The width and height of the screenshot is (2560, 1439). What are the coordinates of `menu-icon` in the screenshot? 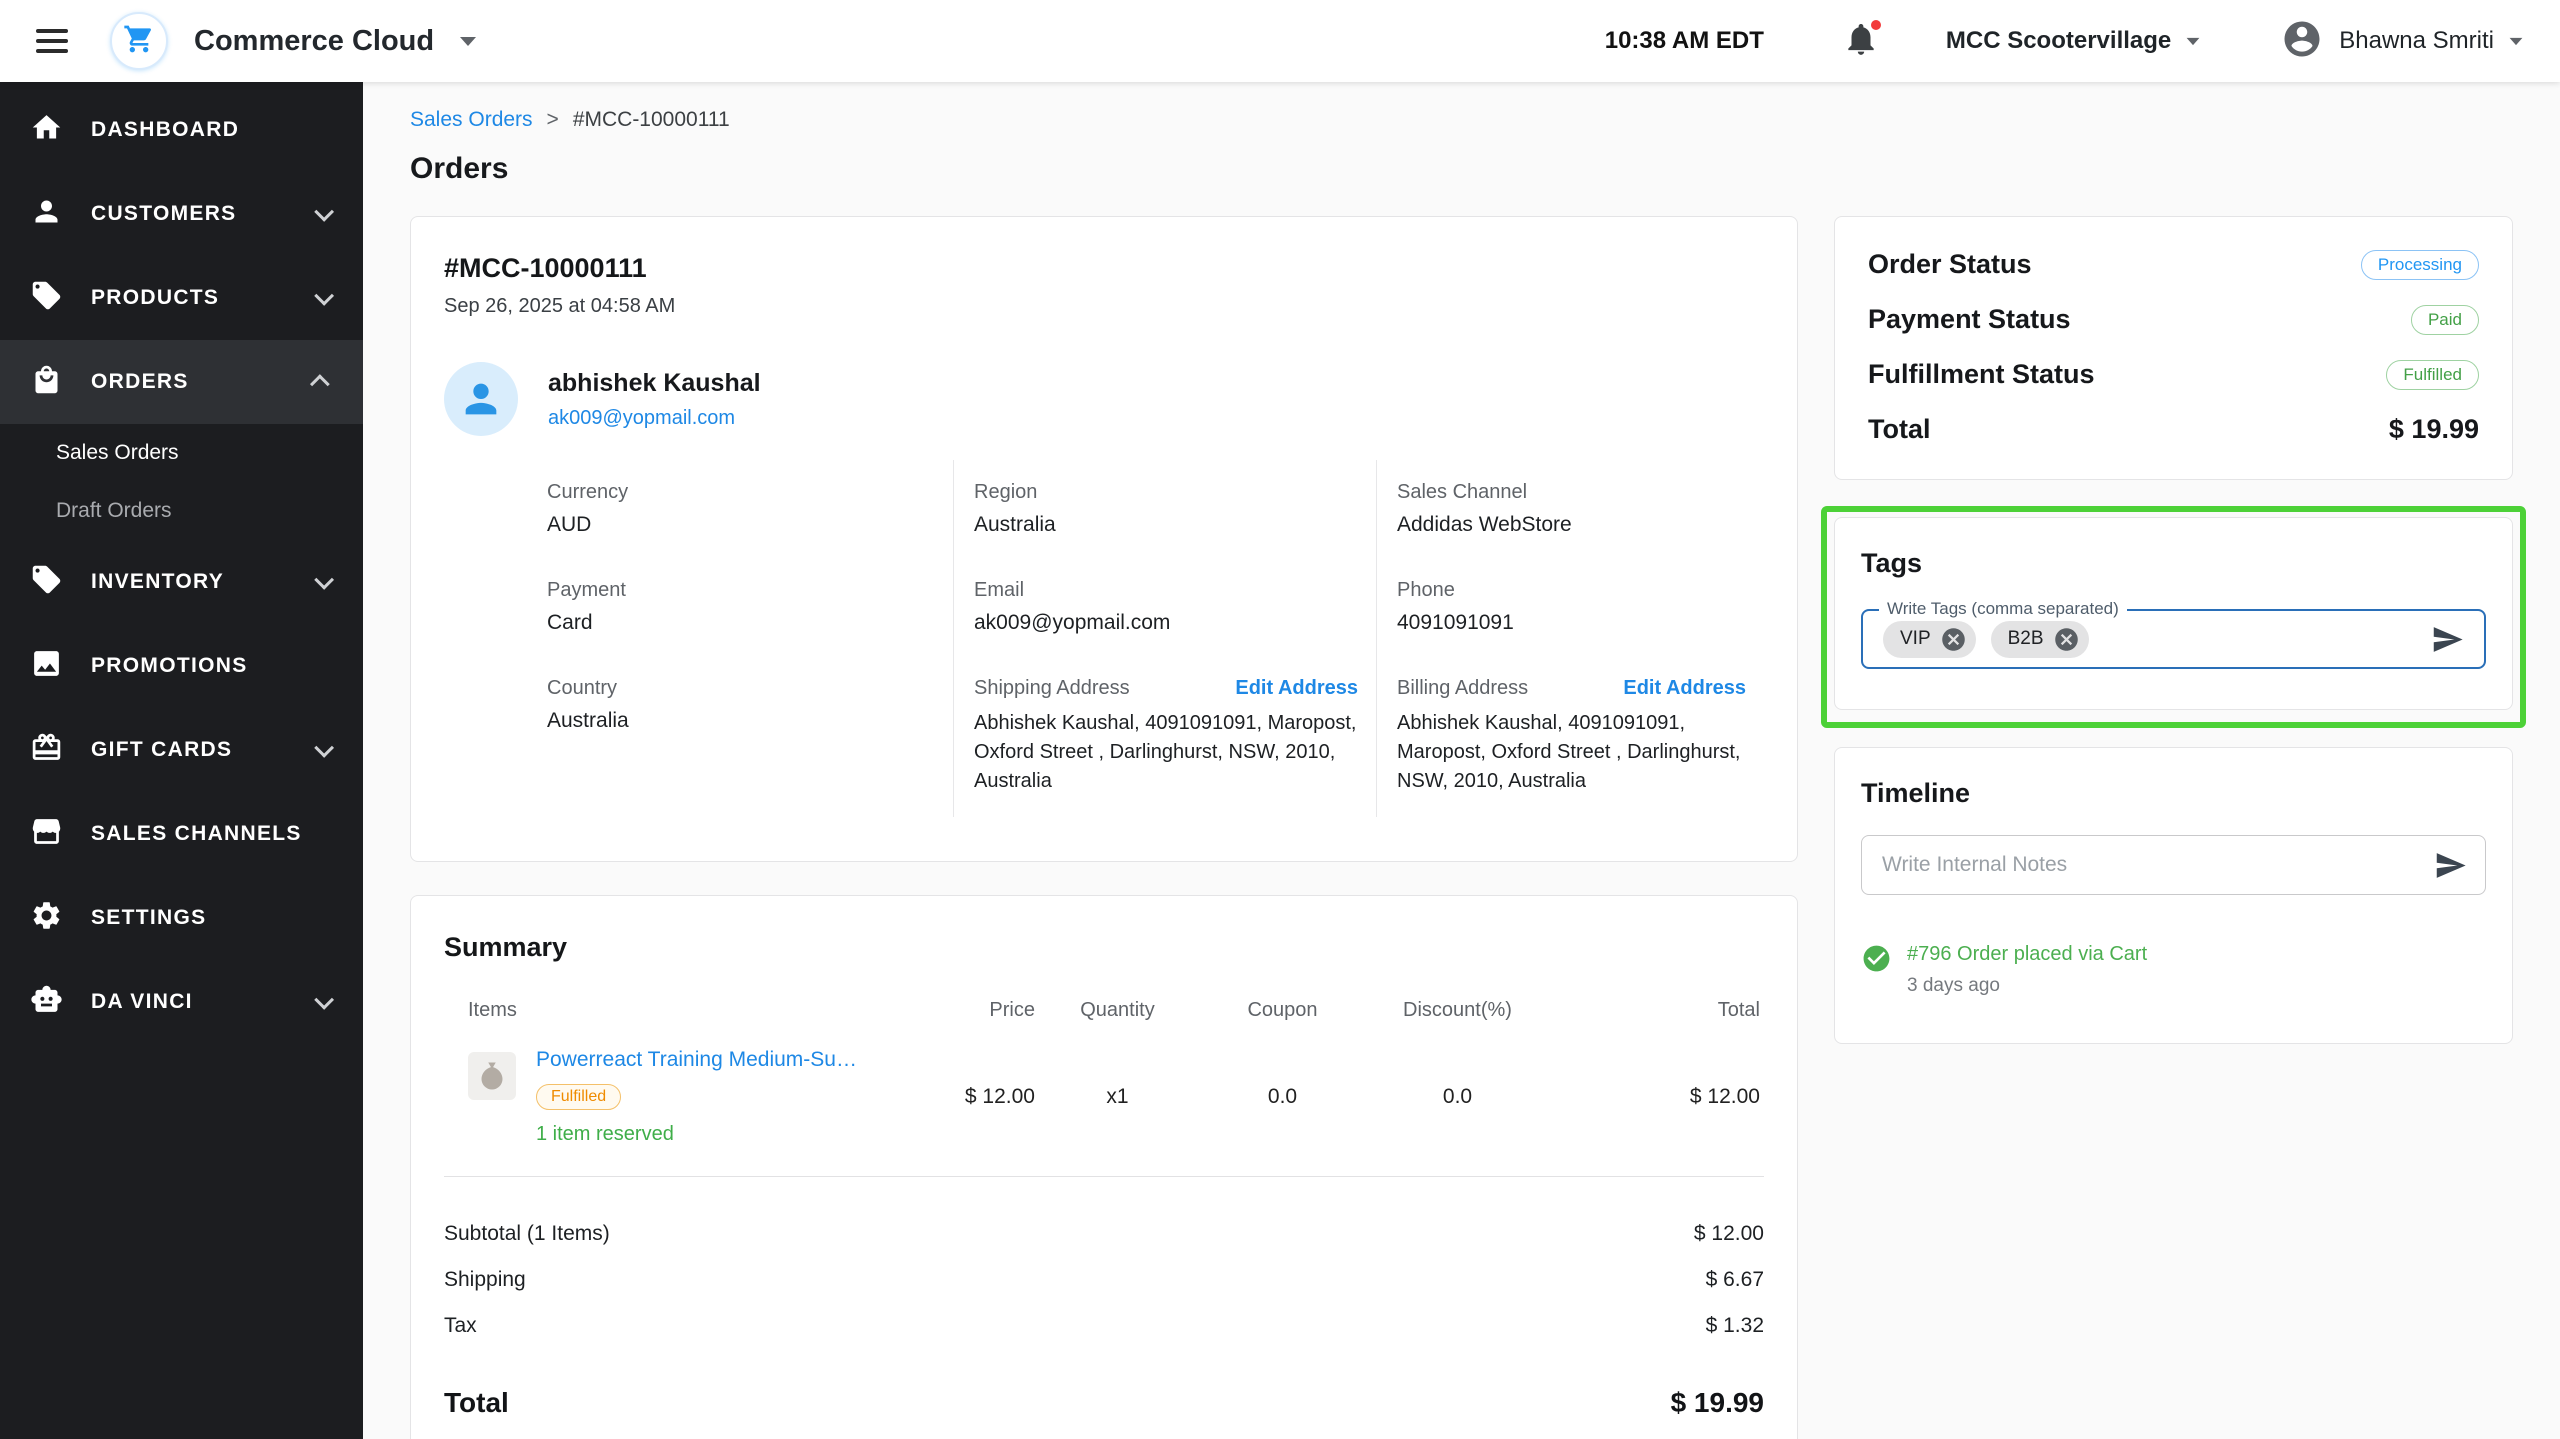 It's located at (52, 41).